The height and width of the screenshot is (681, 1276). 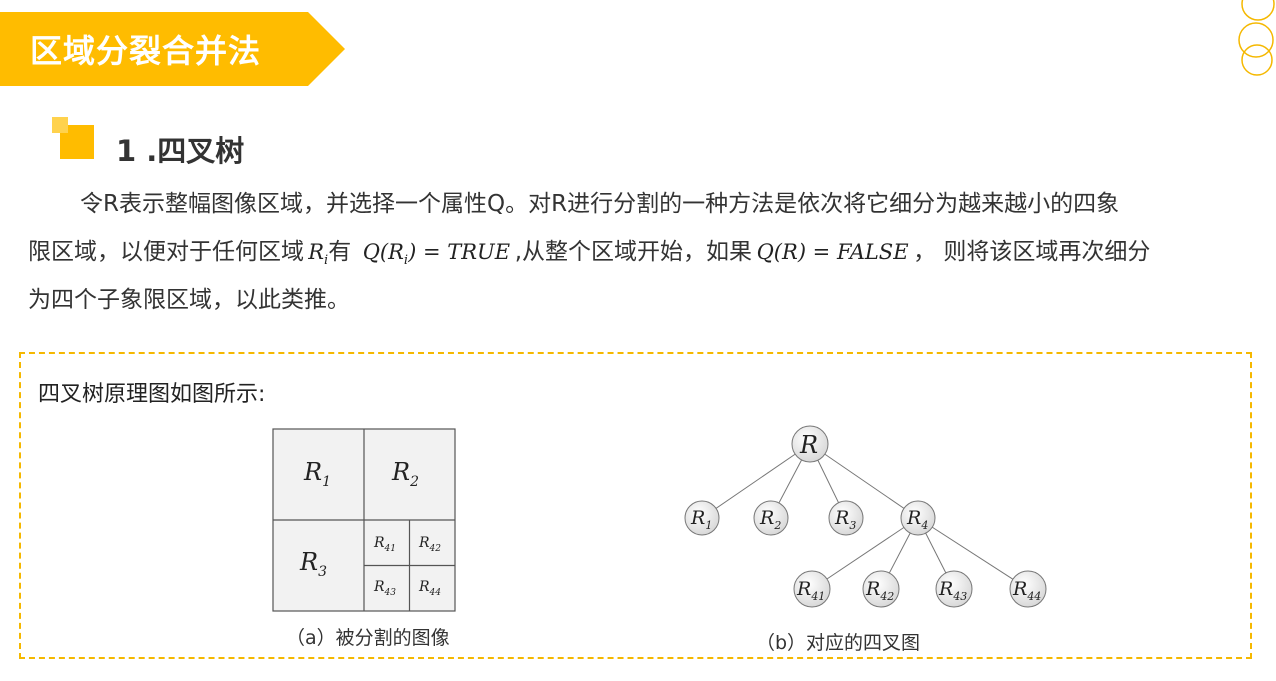 What do you see at coordinates (832, 252) in the screenshot?
I see `math-q-r-false: Q(R) = FALSE` at bounding box center [832, 252].